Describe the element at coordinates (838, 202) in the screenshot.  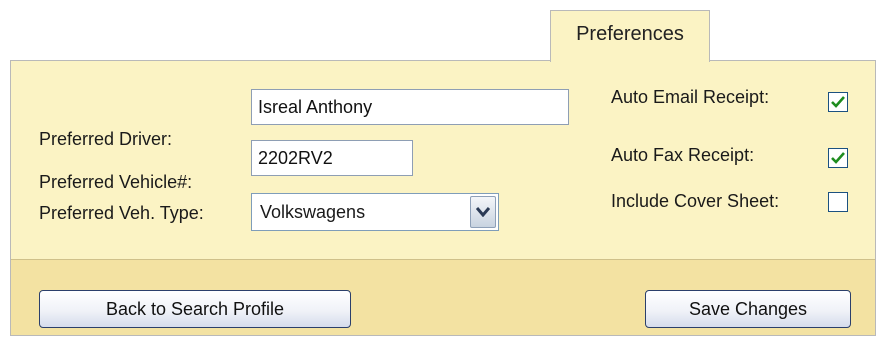
I see `include-cover-sheet-checkbox` at that location.